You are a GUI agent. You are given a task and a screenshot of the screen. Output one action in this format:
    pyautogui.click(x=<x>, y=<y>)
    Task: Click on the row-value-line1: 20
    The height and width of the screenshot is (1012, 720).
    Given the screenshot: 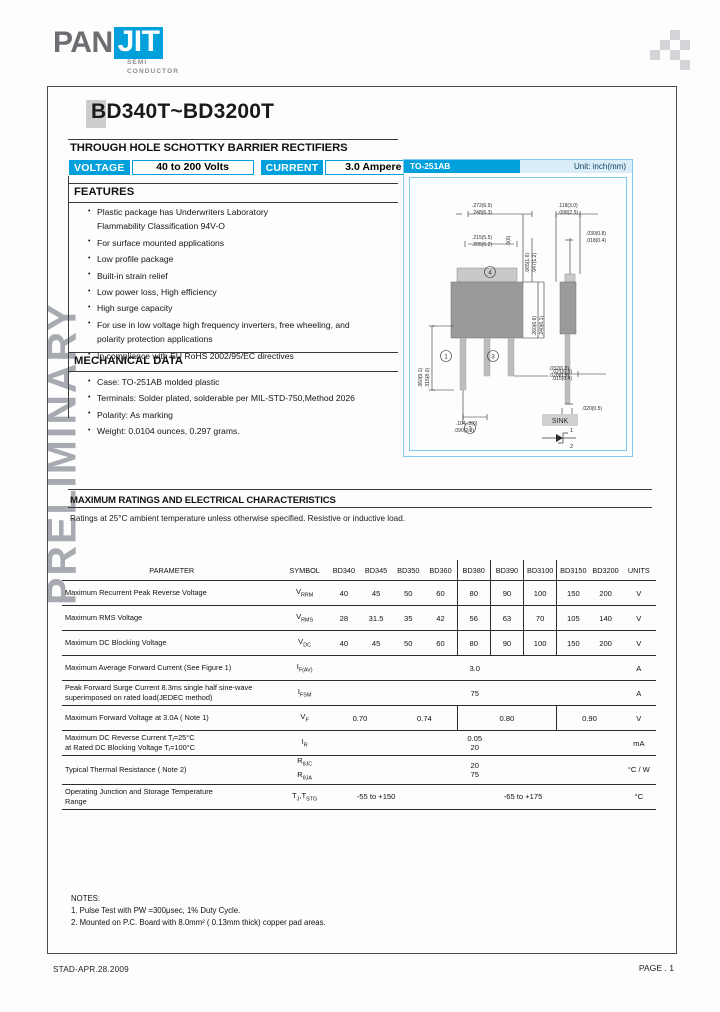 What is the action you would take?
    pyautogui.click(x=474, y=765)
    